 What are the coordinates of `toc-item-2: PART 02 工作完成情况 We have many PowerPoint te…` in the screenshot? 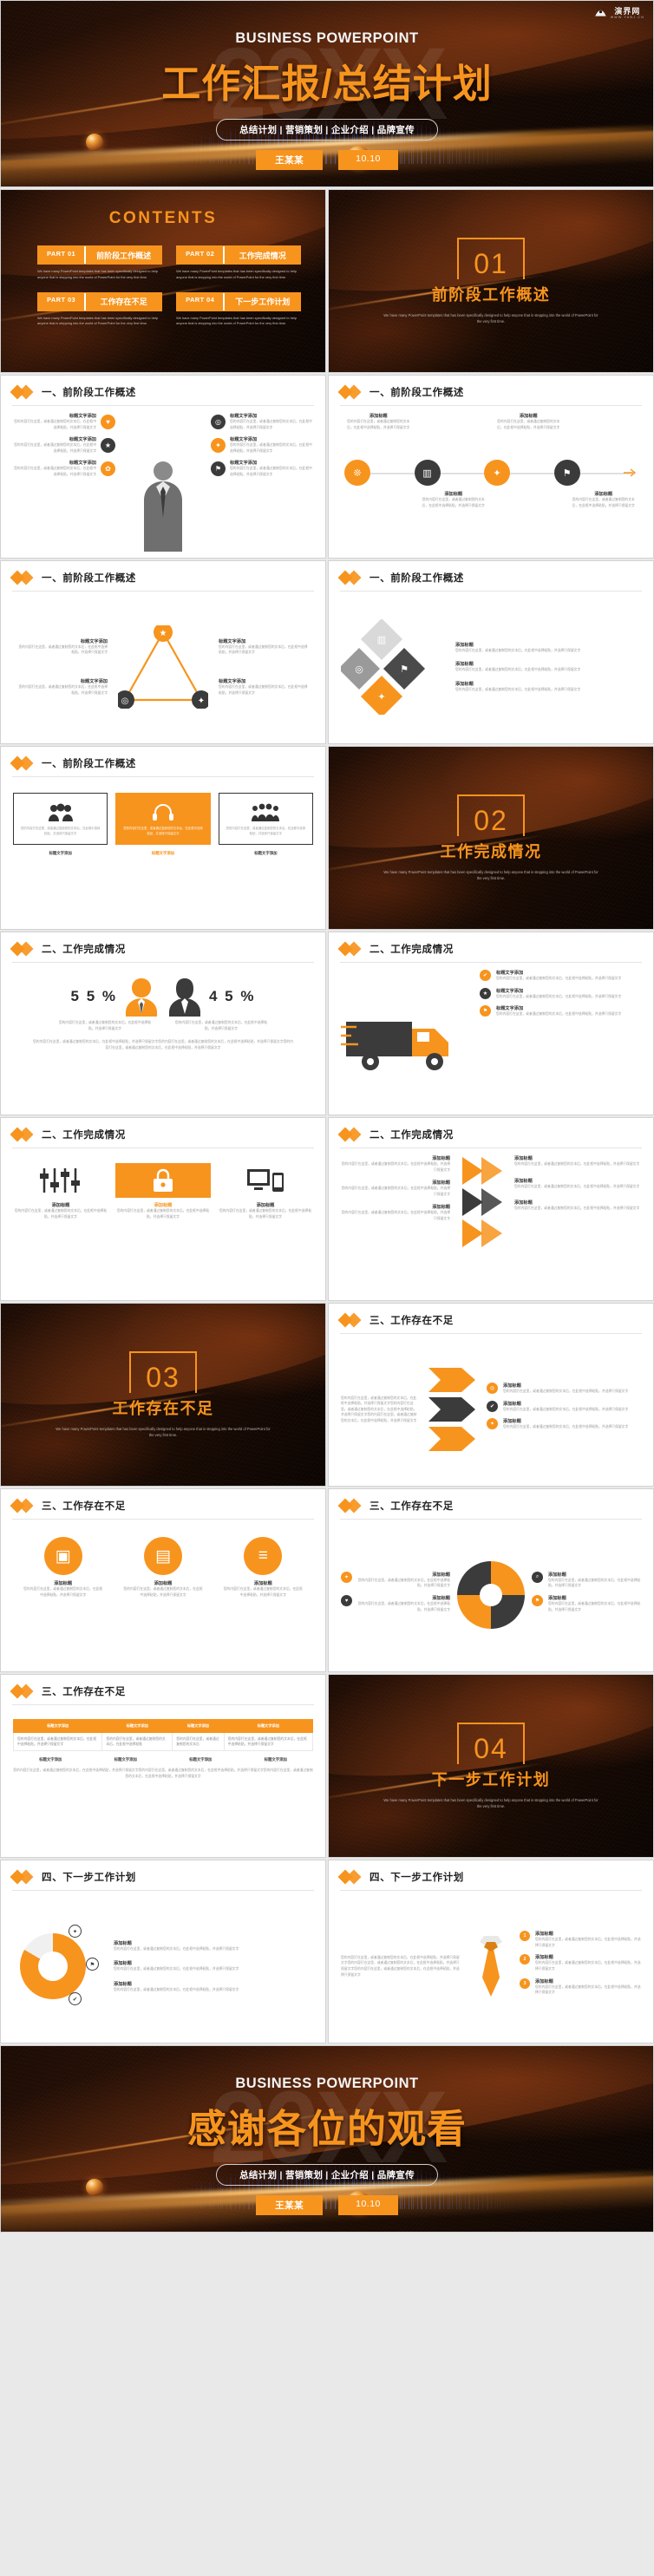 It's located at (239, 263).